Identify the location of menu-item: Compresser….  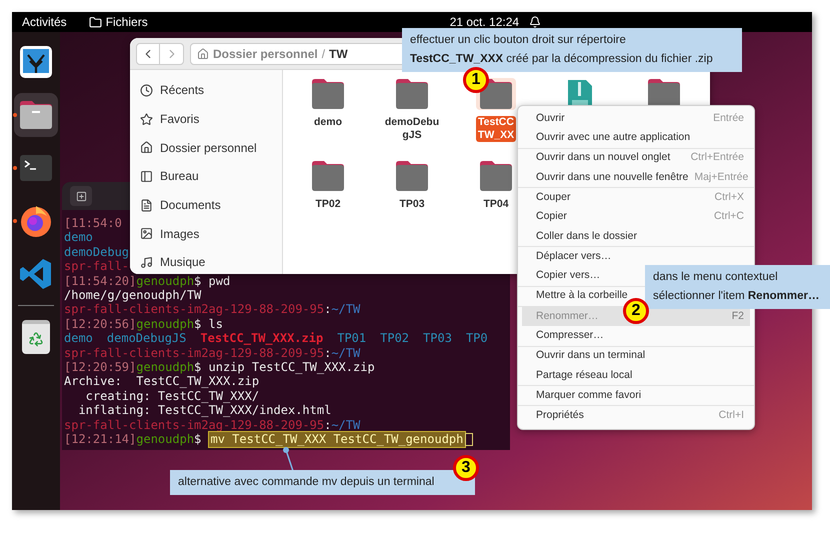
(636, 336).